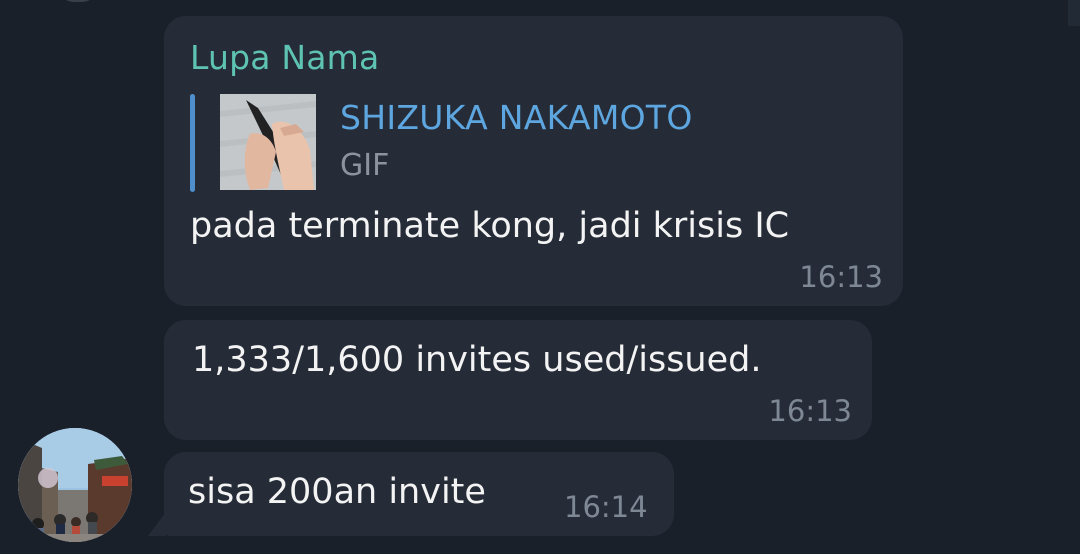 Image resolution: width=1080 pixels, height=554 pixels. I want to click on reply-author: SHIZUKA NAKAMOTO, so click(516, 117).